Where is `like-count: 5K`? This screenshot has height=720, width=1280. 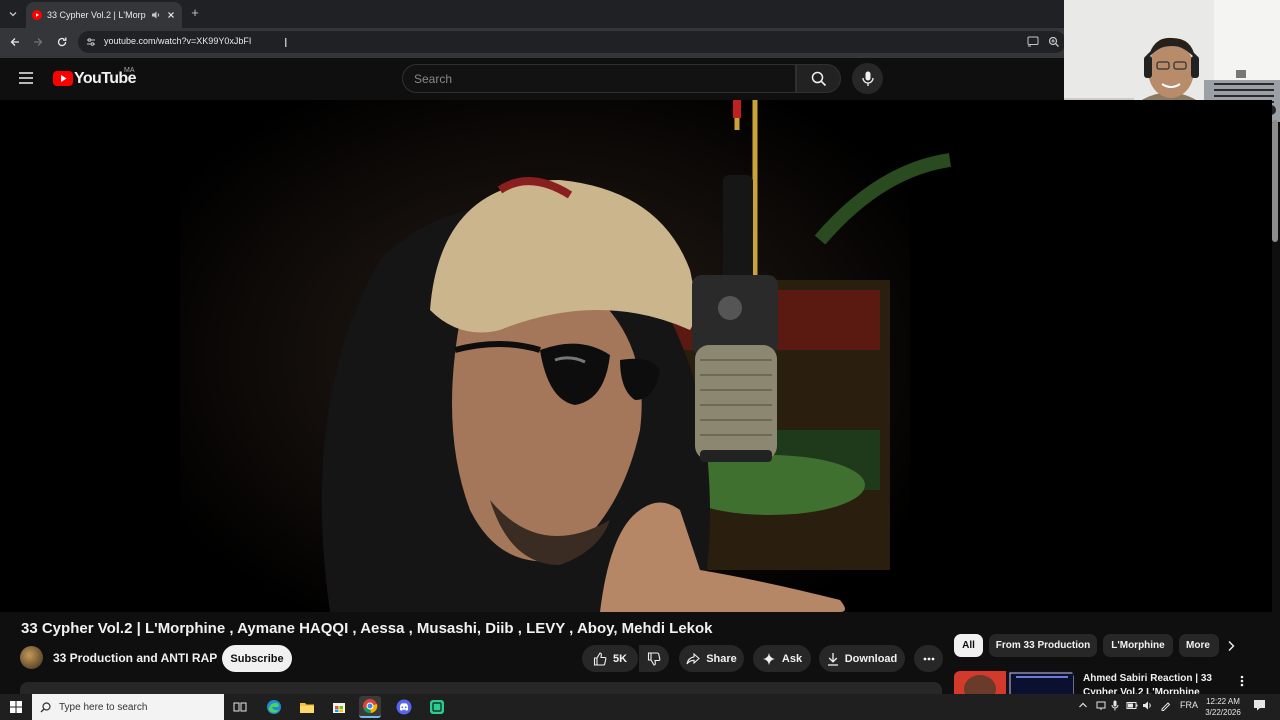
like-count: 5K is located at coordinates (620, 658).